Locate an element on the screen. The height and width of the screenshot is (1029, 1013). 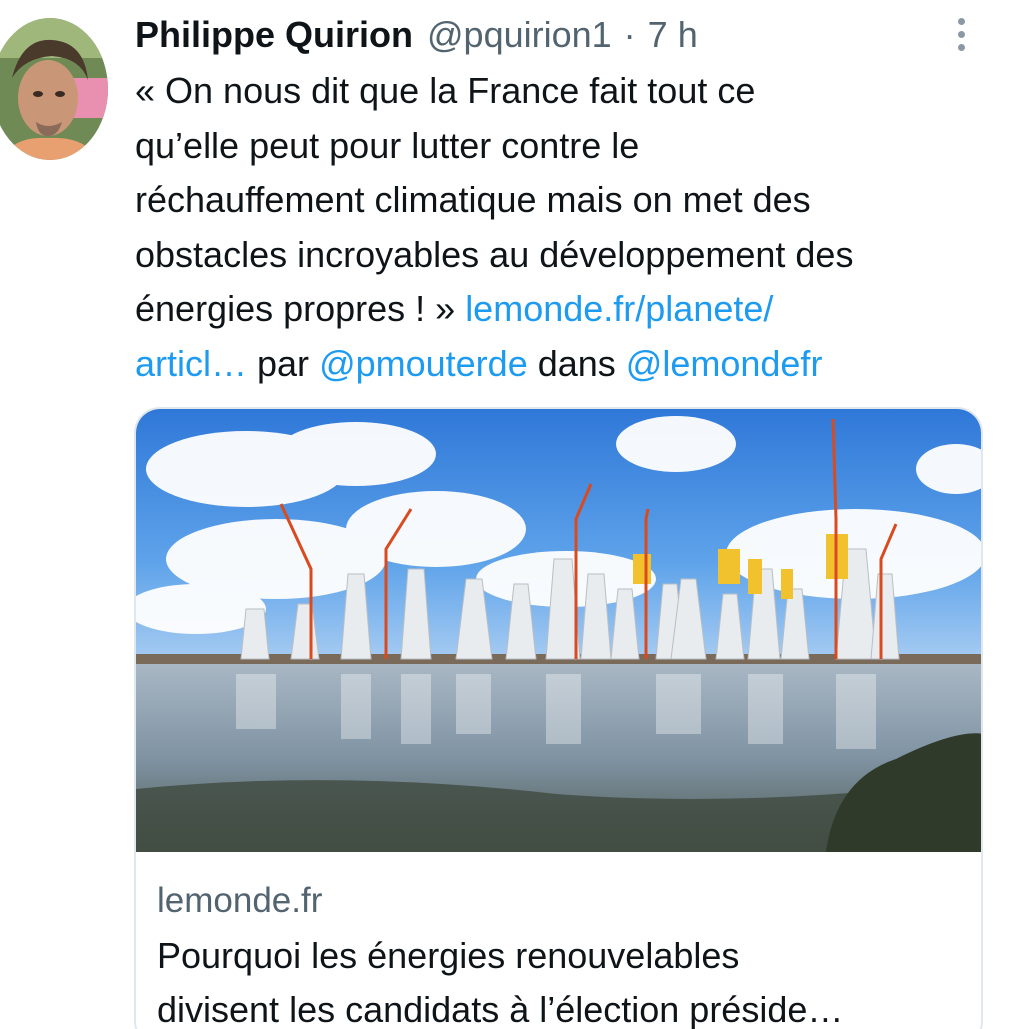
article-link: lemonde.fr/planete/ is located at coordinates (619, 308).